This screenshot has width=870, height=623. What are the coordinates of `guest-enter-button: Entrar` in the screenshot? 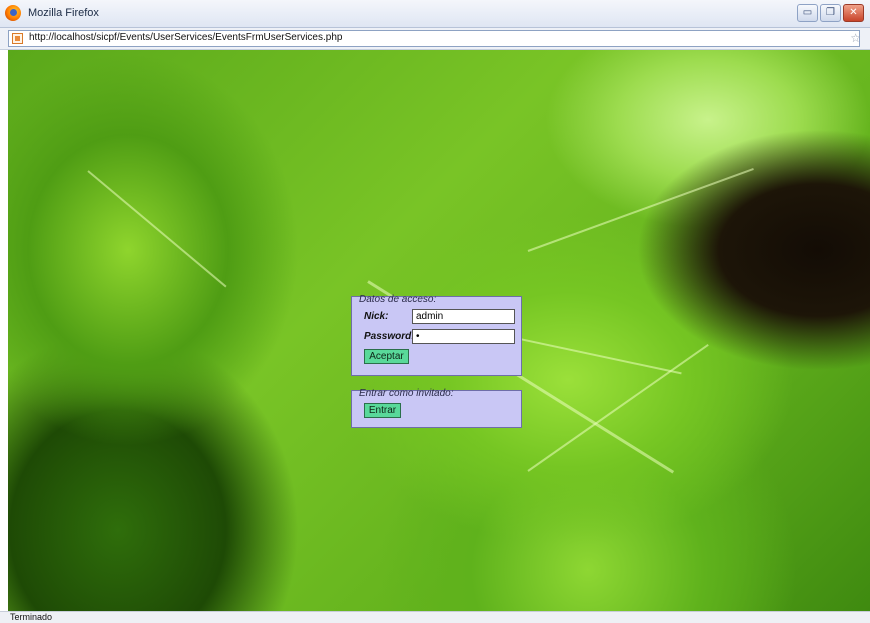 It's located at (382, 410).